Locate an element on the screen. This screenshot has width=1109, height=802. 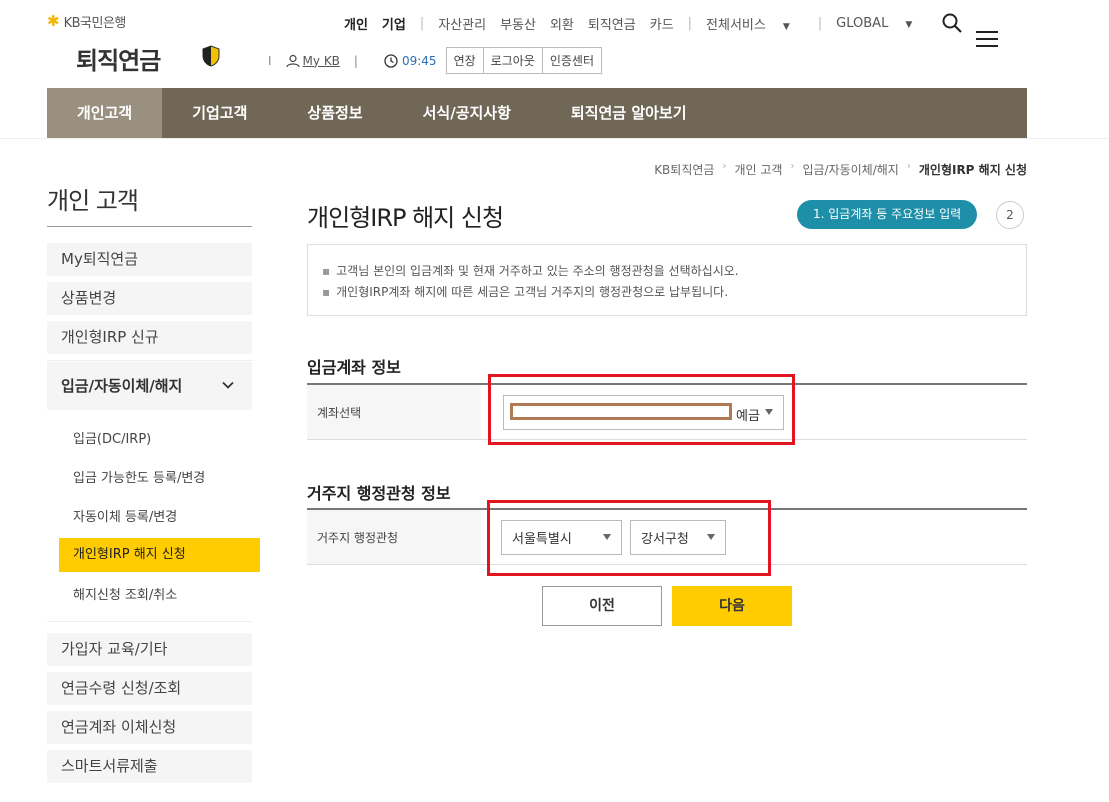
sidebar-item-annuity: 연금수령 신청/조회 is located at coordinates (149, 688).